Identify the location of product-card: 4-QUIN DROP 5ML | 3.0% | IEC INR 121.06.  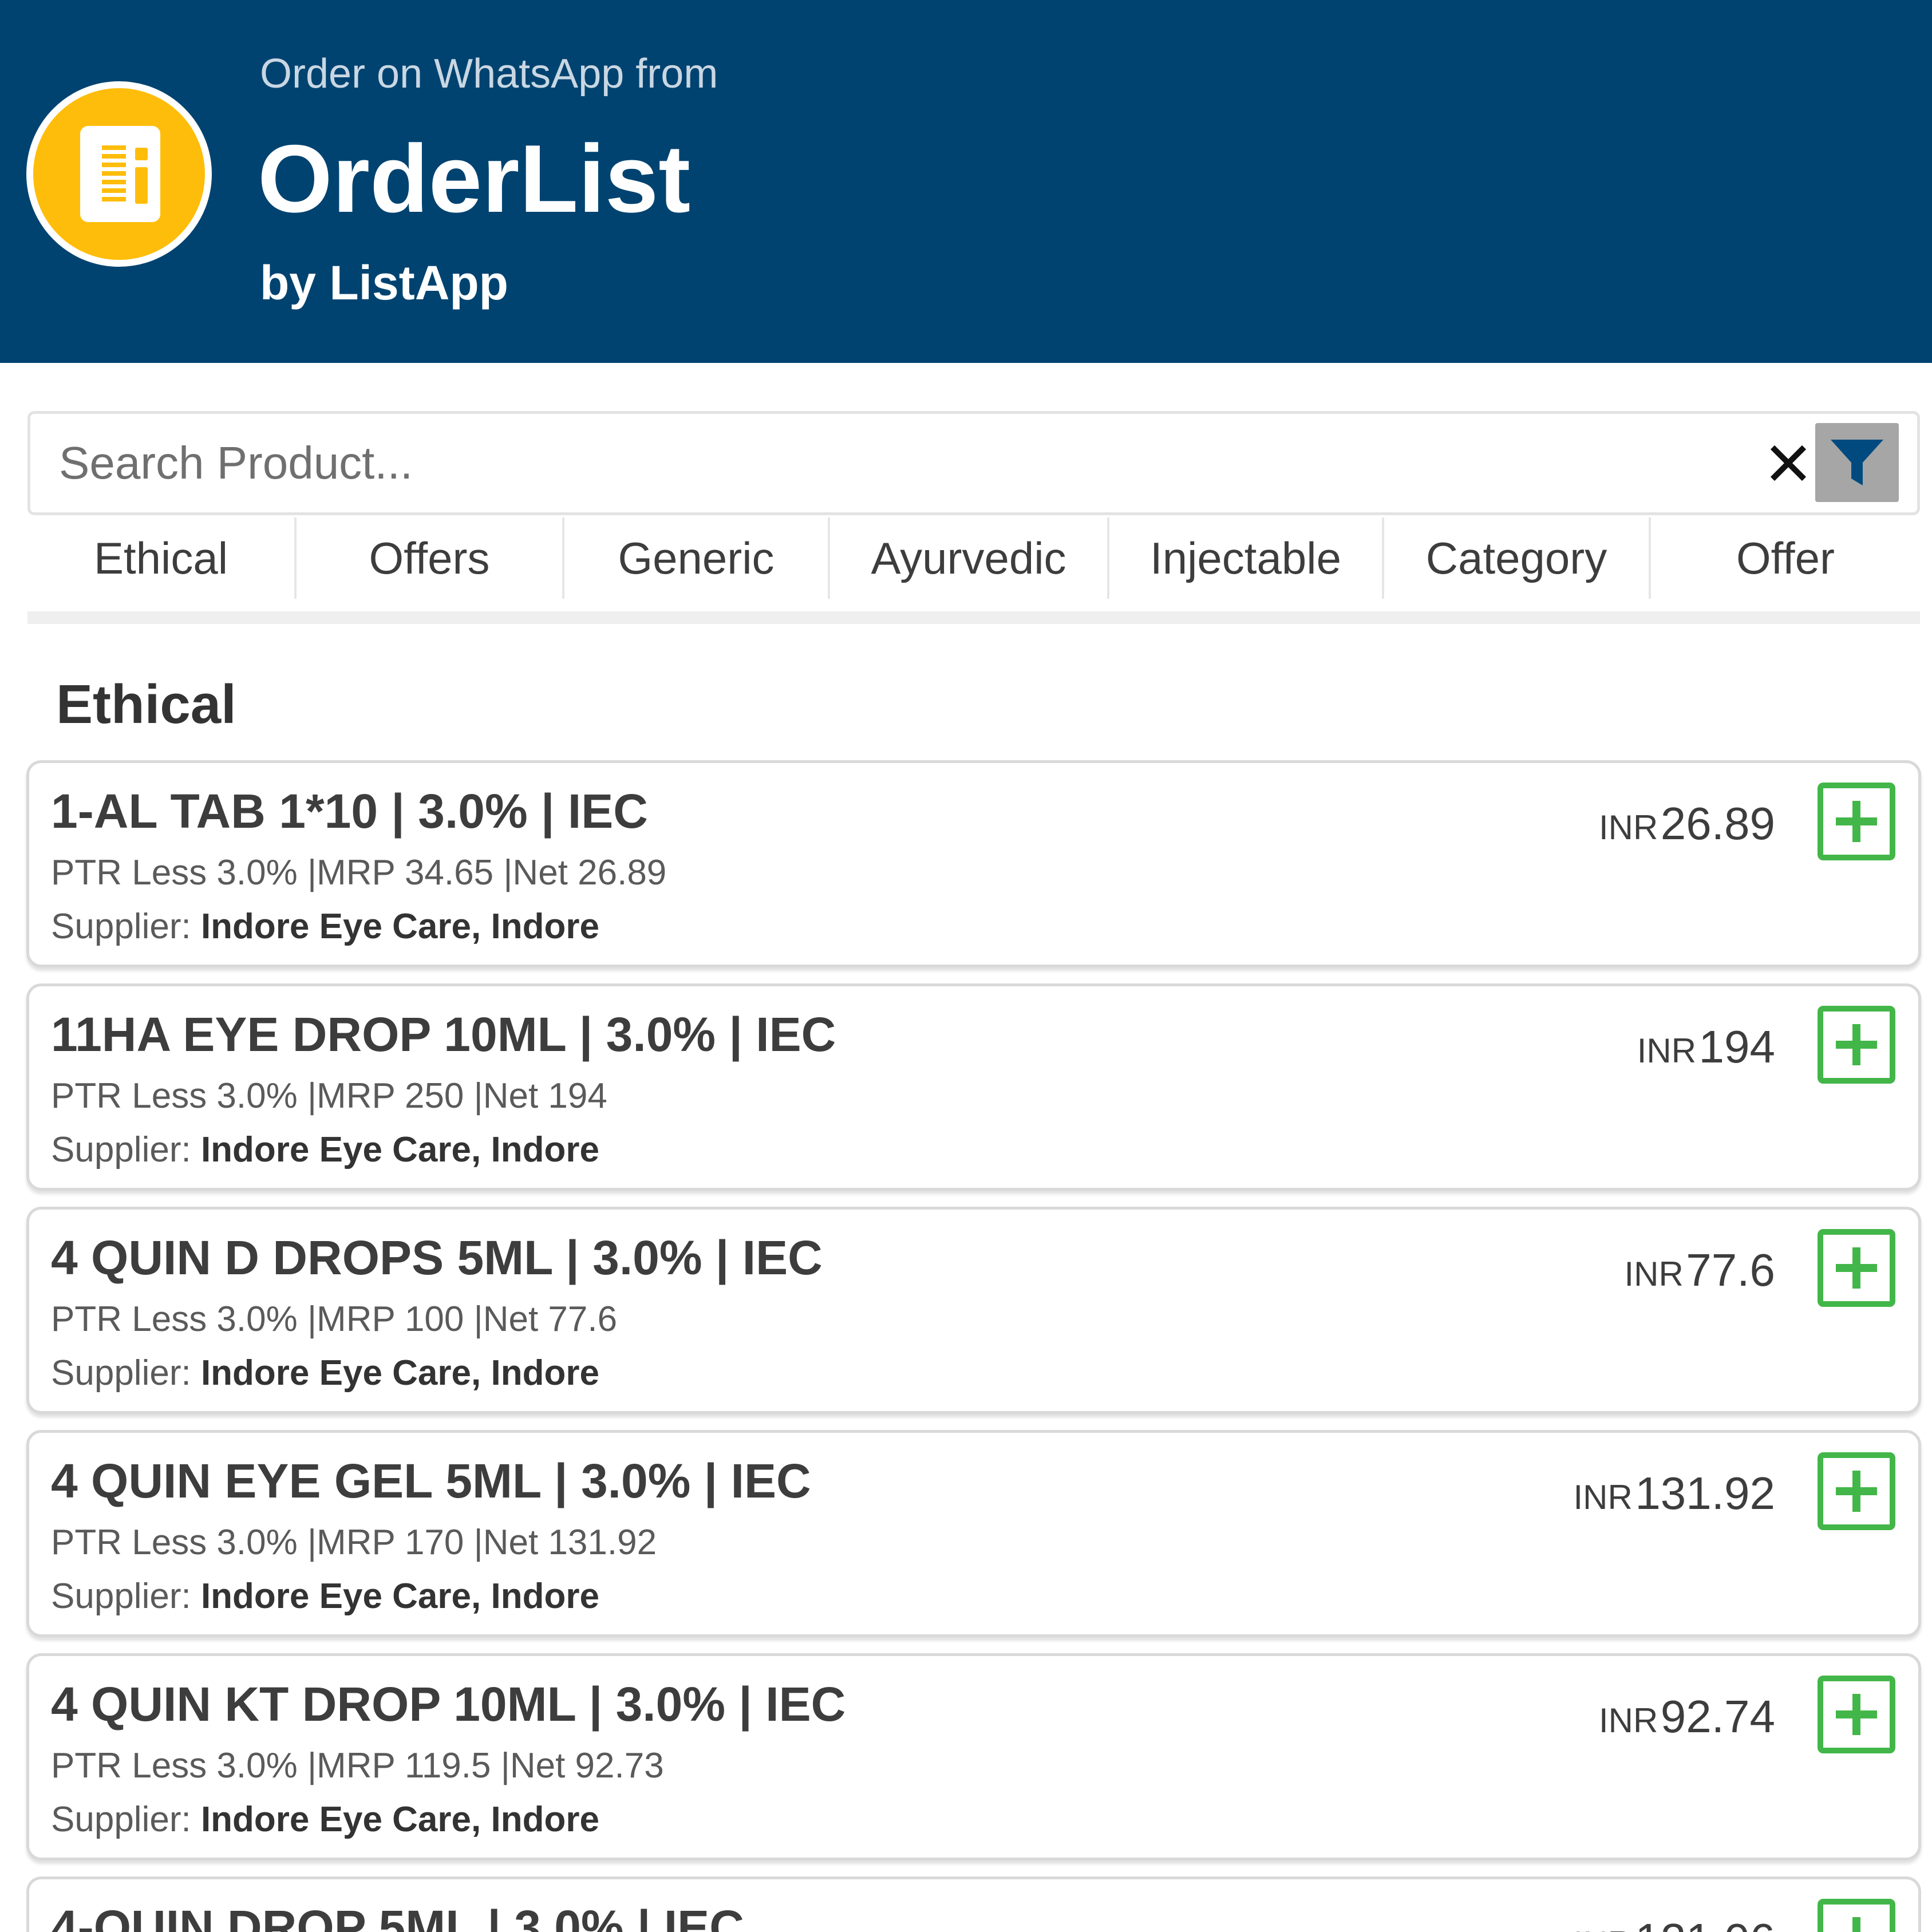
(973, 1904).